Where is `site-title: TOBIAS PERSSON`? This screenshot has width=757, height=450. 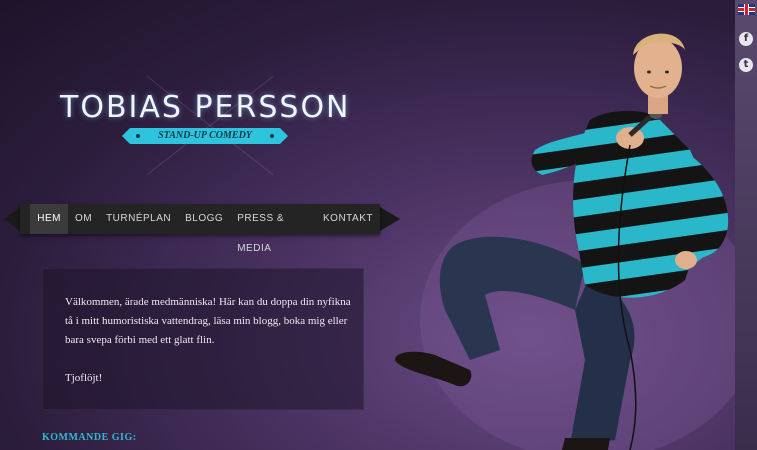
site-title: TOBIAS PERSSON is located at coordinates (205, 107).